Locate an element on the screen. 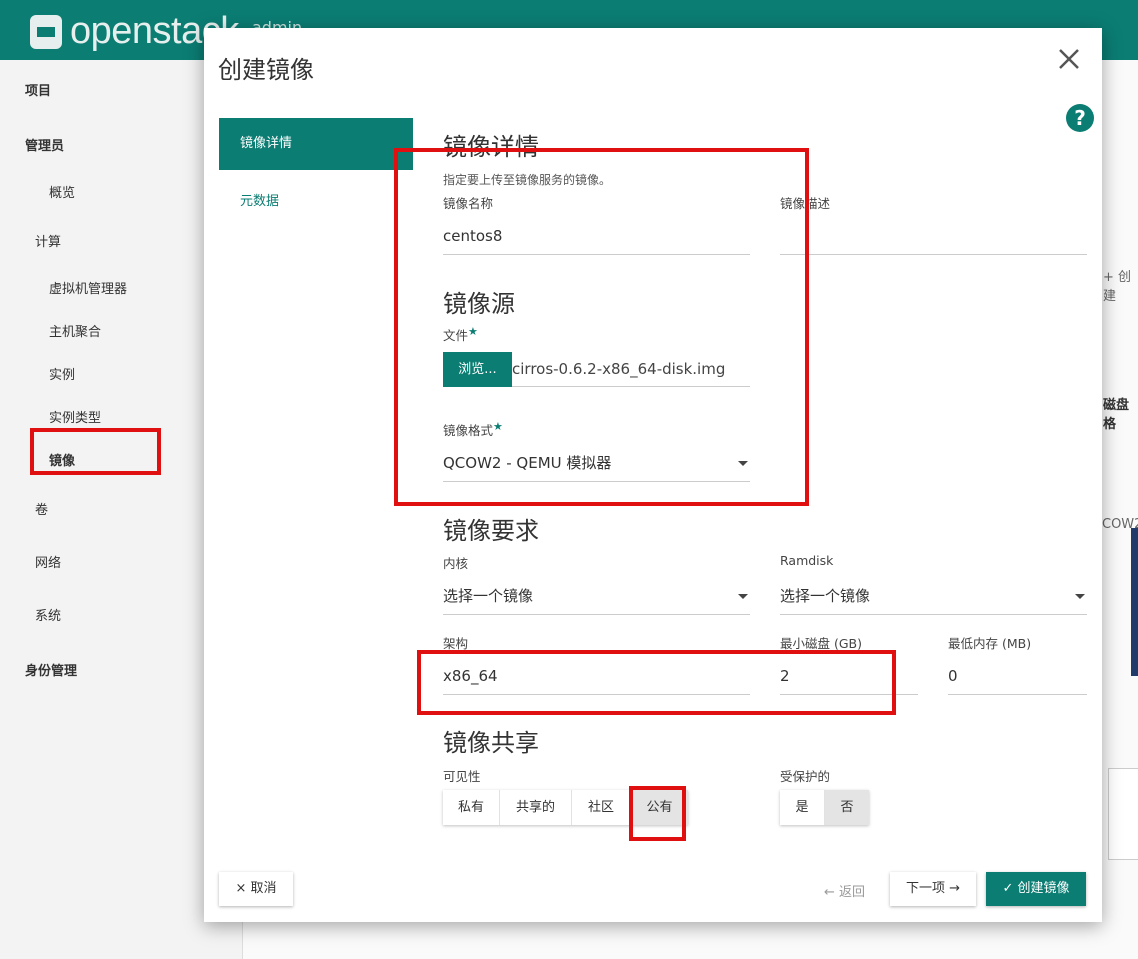 The height and width of the screenshot is (959, 1138). openstack-logo-icon is located at coordinates (46, 31).